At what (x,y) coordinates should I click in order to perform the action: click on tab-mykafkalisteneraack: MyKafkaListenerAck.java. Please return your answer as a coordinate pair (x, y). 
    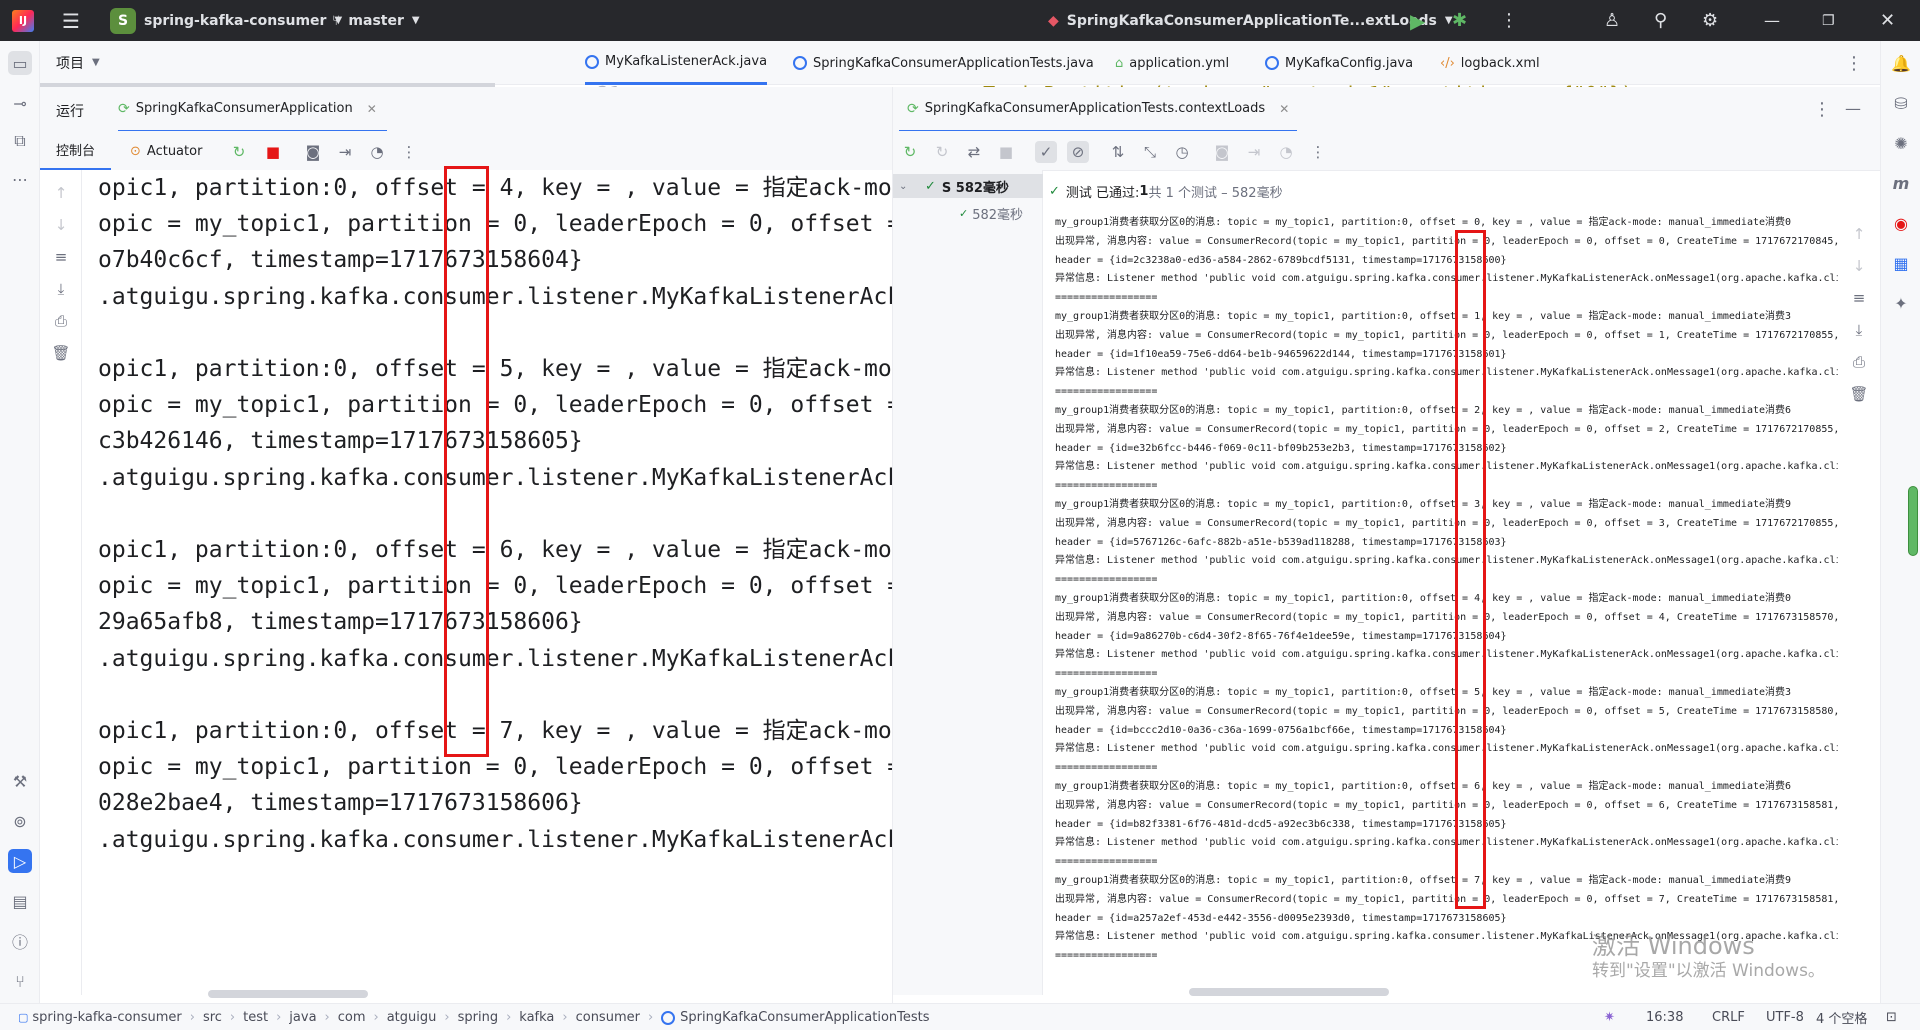
    Looking at the image, I should click on (676, 63).